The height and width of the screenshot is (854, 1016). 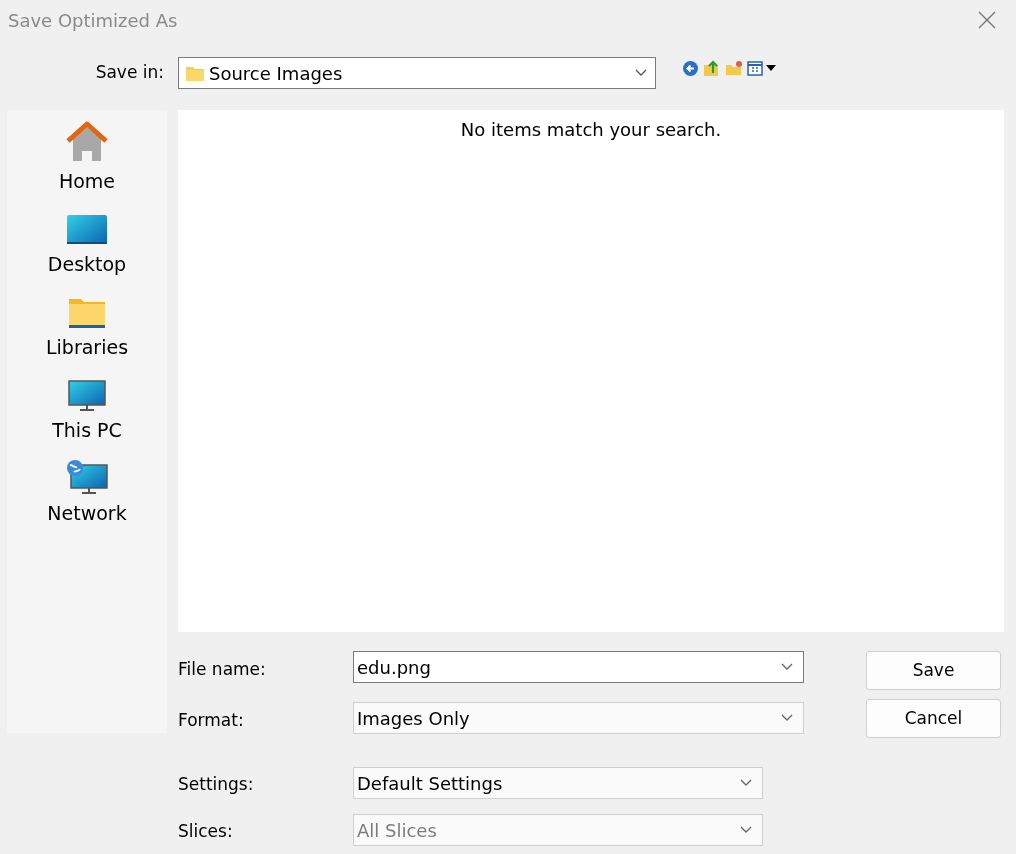 What do you see at coordinates (87, 181) in the screenshot?
I see `place-label: Home` at bounding box center [87, 181].